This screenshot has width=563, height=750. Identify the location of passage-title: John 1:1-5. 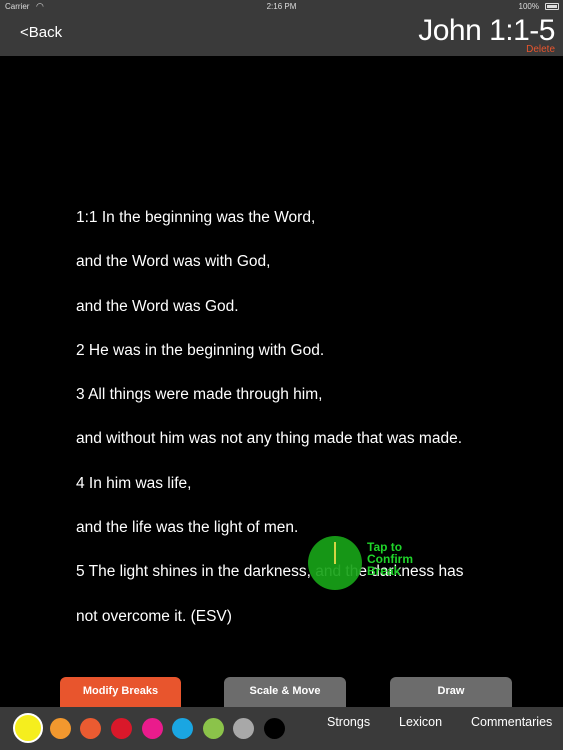
(486, 30).